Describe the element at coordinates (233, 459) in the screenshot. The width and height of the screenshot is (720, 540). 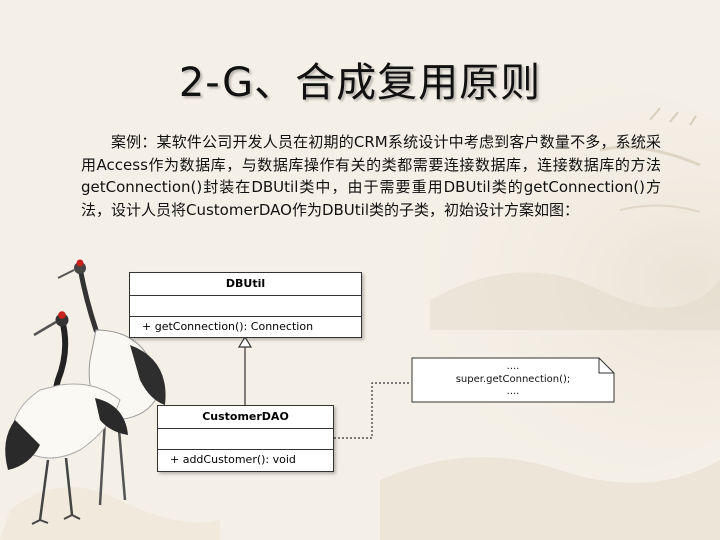
I see `customerdao-operation: + addCustomer(): void` at that location.